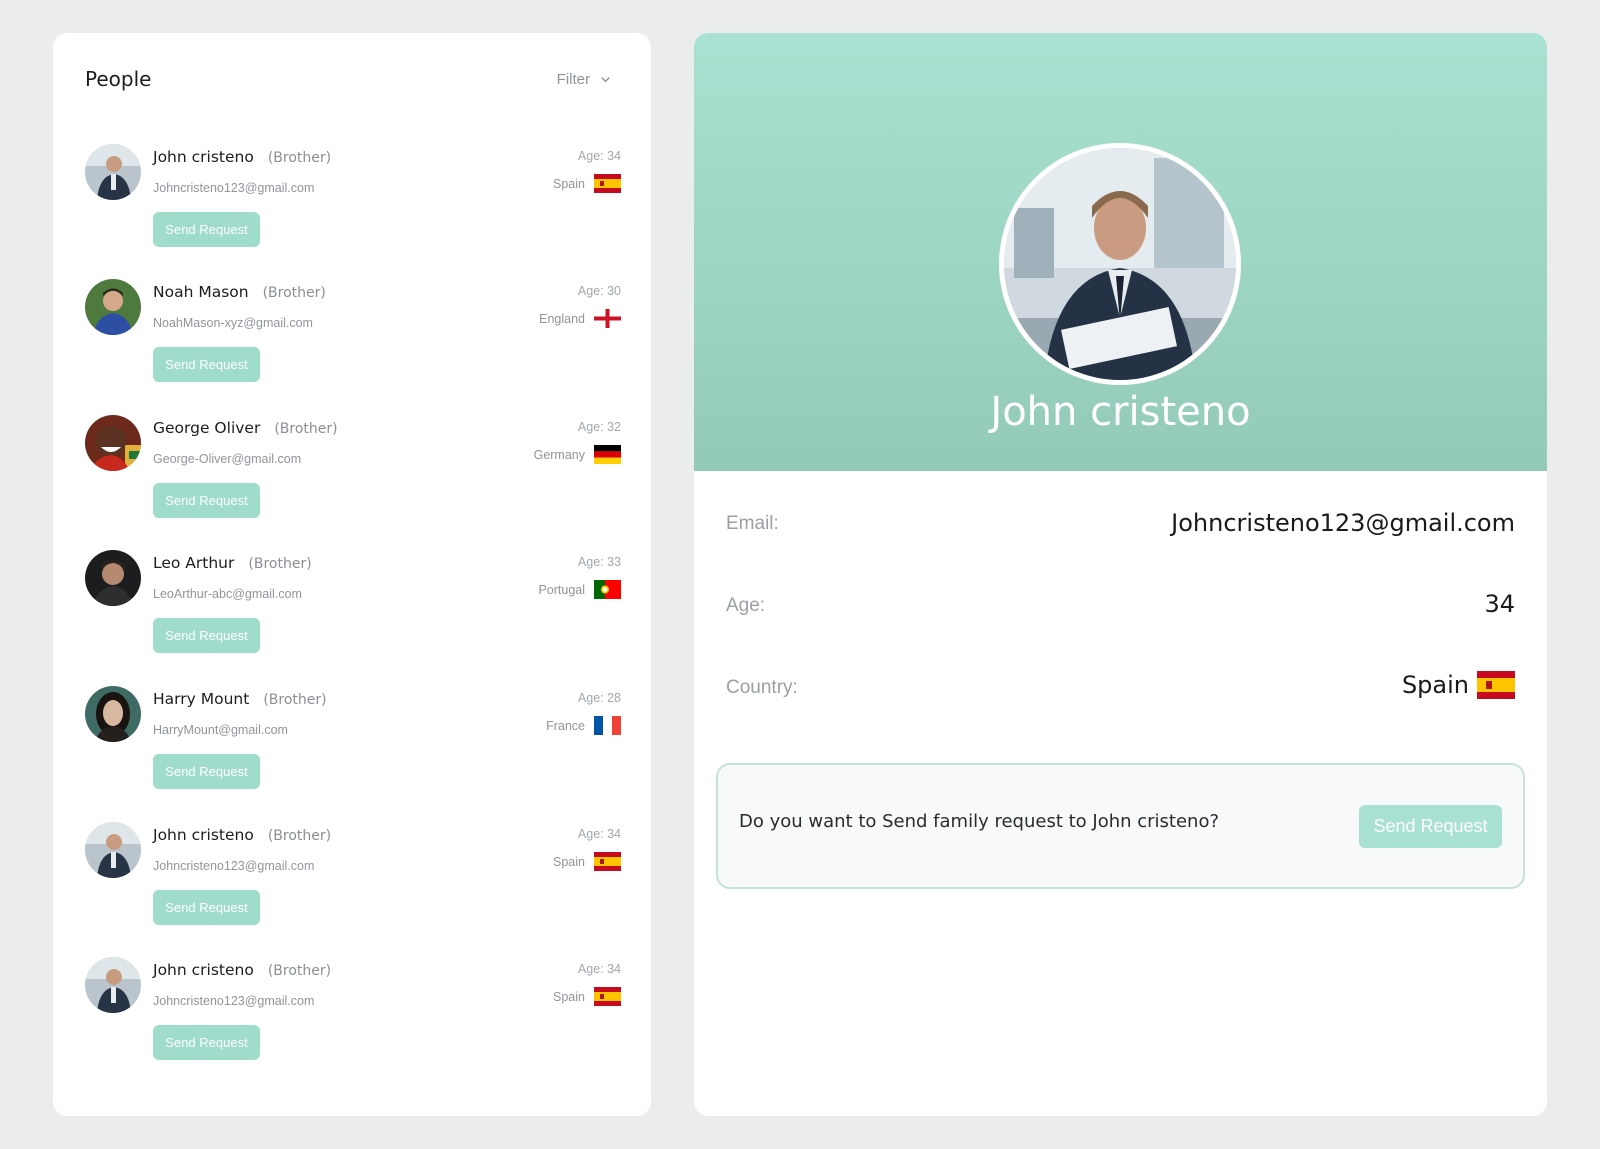  I want to click on person-name: Noah Mason (Brother), so click(239, 292).